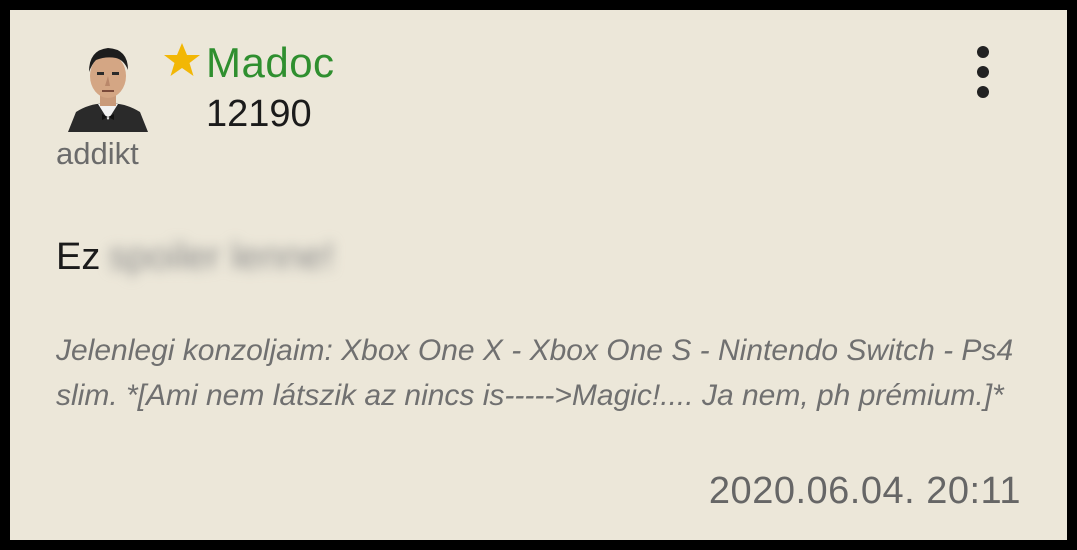 This screenshot has width=1077, height=550. Describe the element at coordinates (78, 257) in the screenshot. I see `post-body-text: Ez` at that location.